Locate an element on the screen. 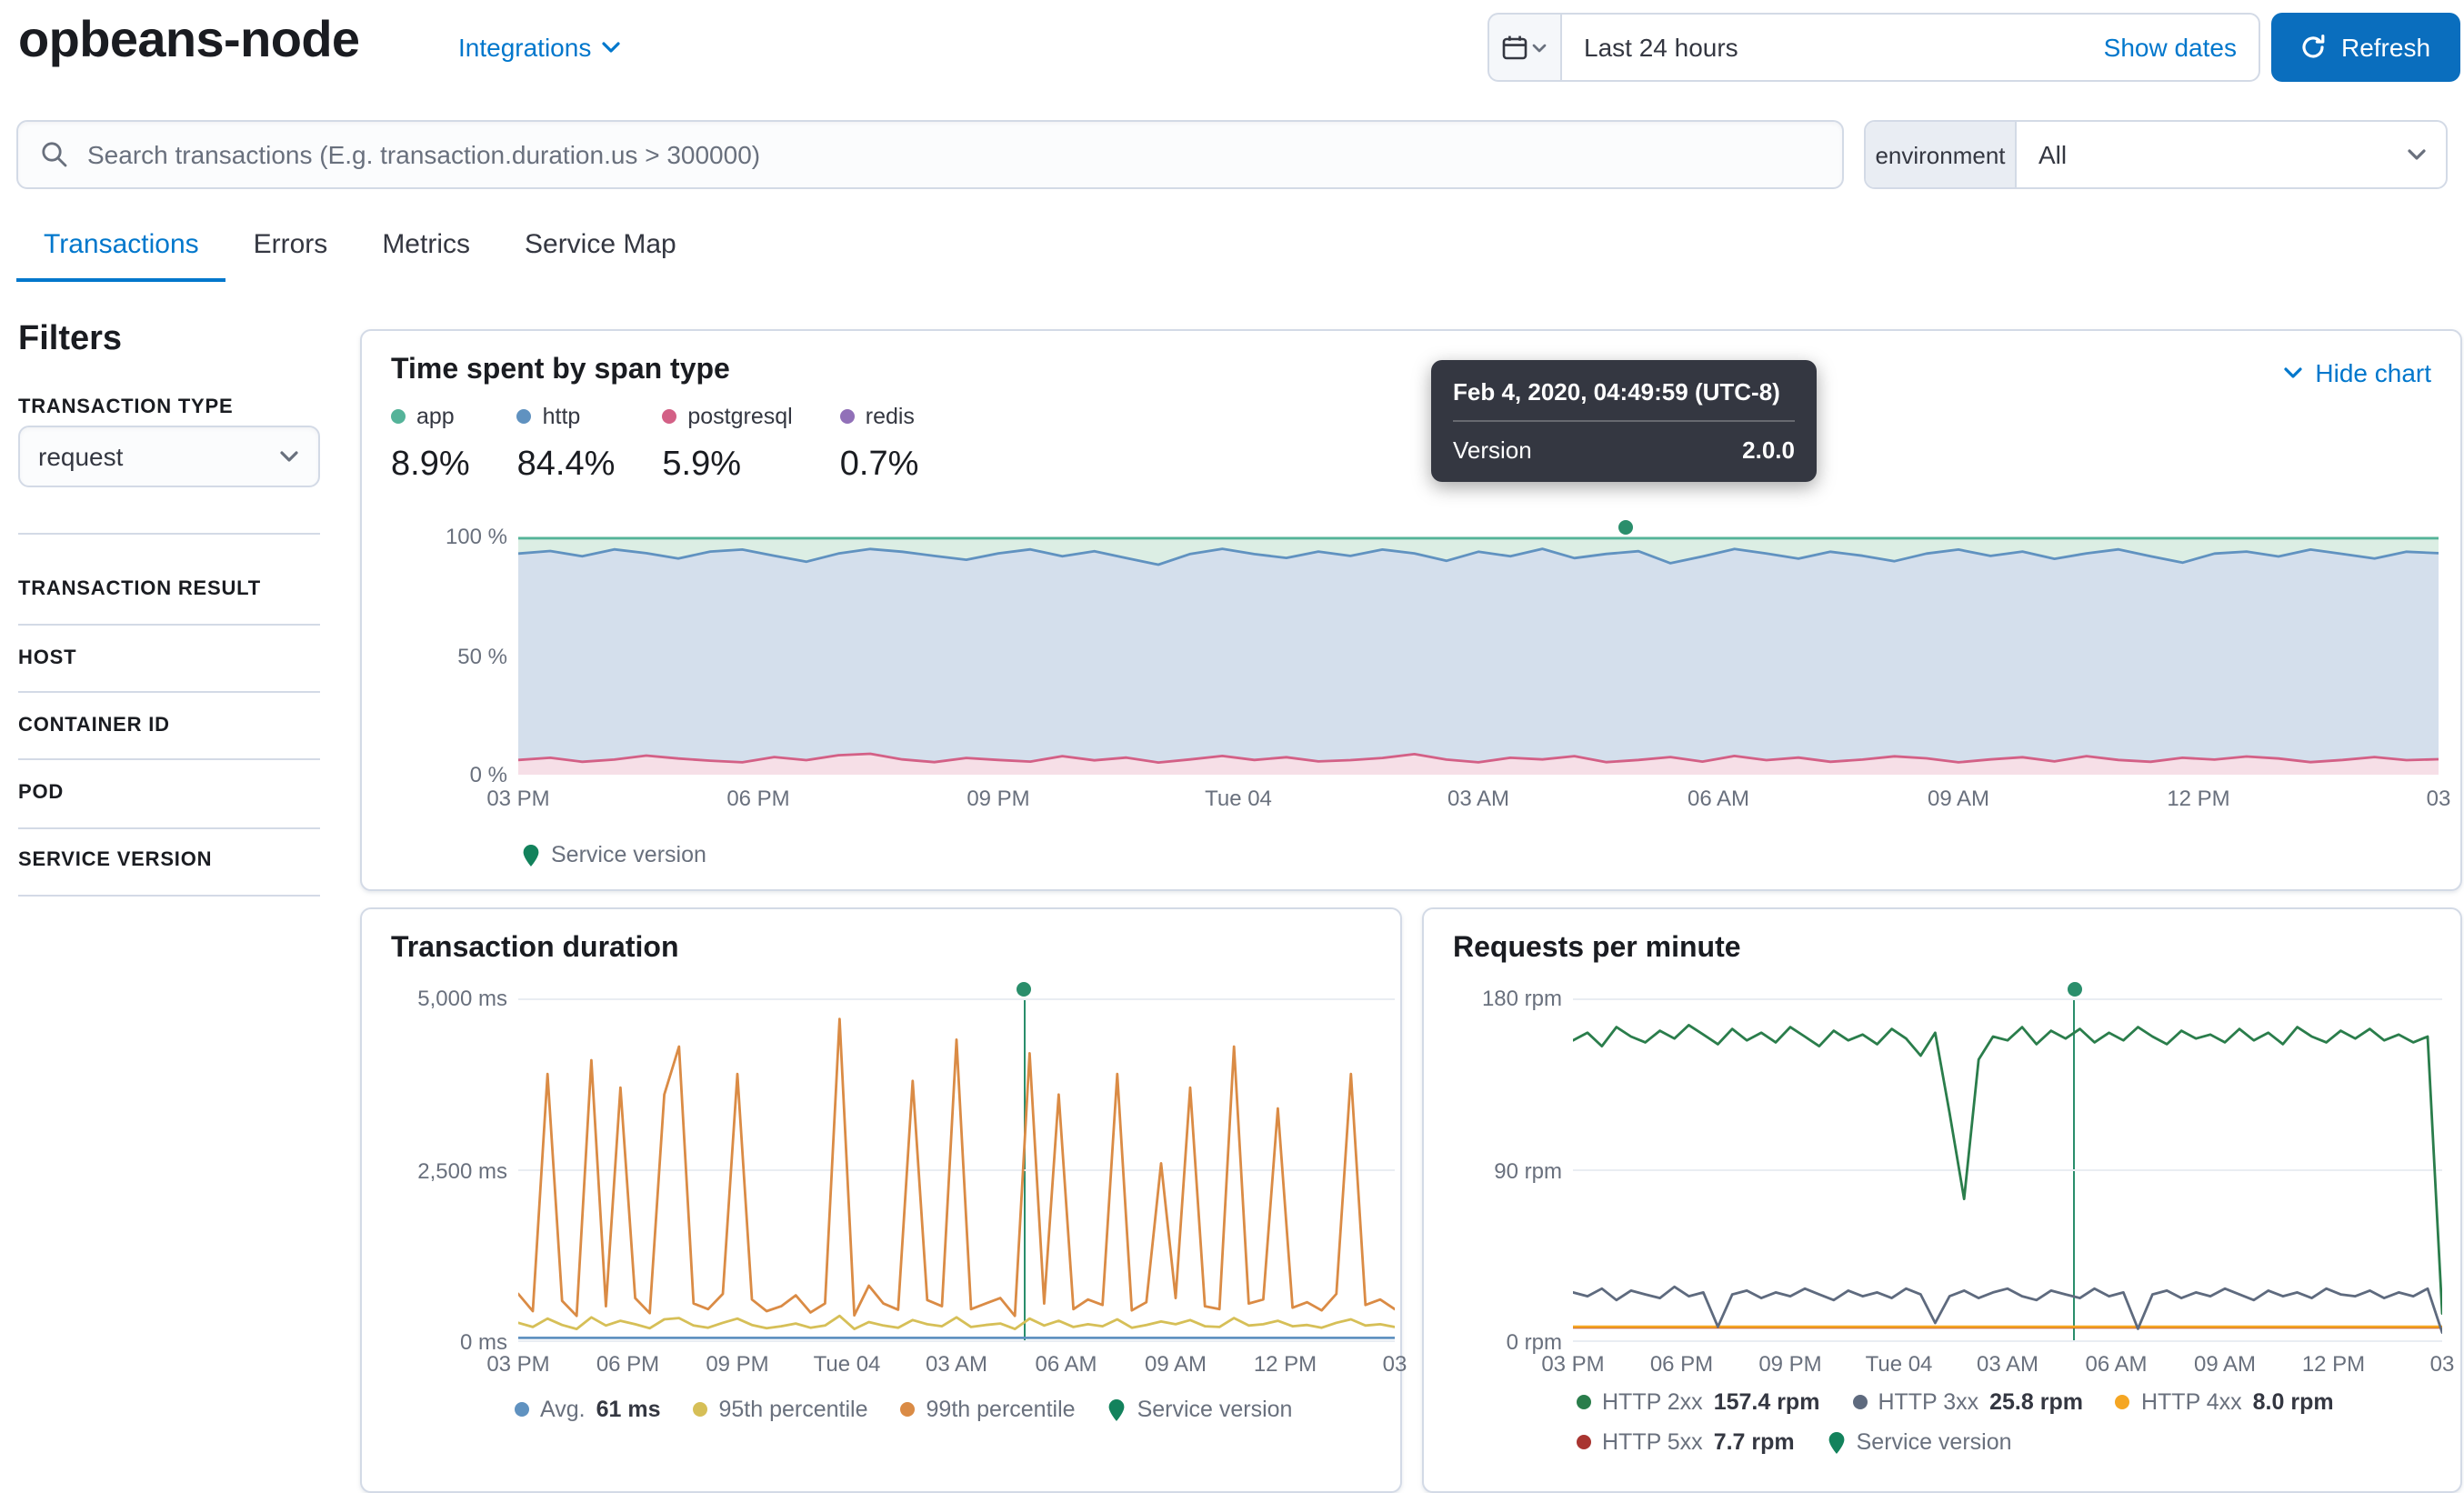 Image resolution: width=2464 pixels, height=1493 pixels. tooltip-label: Version is located at coordinates (1492, 450).